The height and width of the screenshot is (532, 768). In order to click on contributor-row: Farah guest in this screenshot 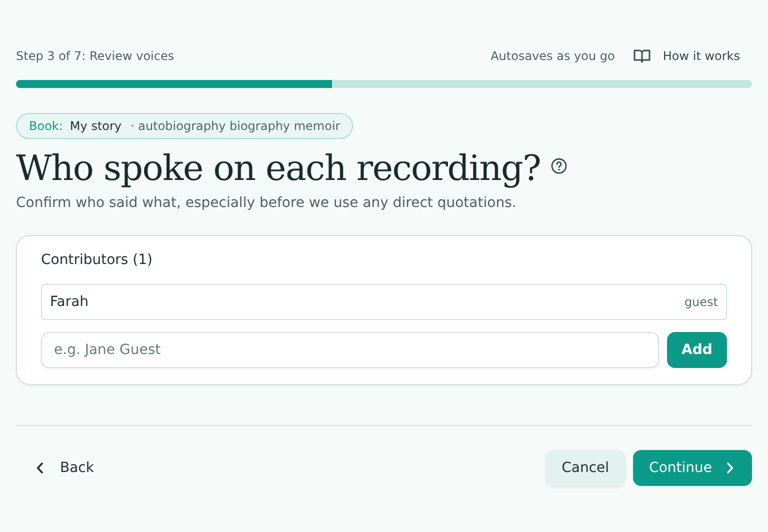, I will do `click(384, 302)`.